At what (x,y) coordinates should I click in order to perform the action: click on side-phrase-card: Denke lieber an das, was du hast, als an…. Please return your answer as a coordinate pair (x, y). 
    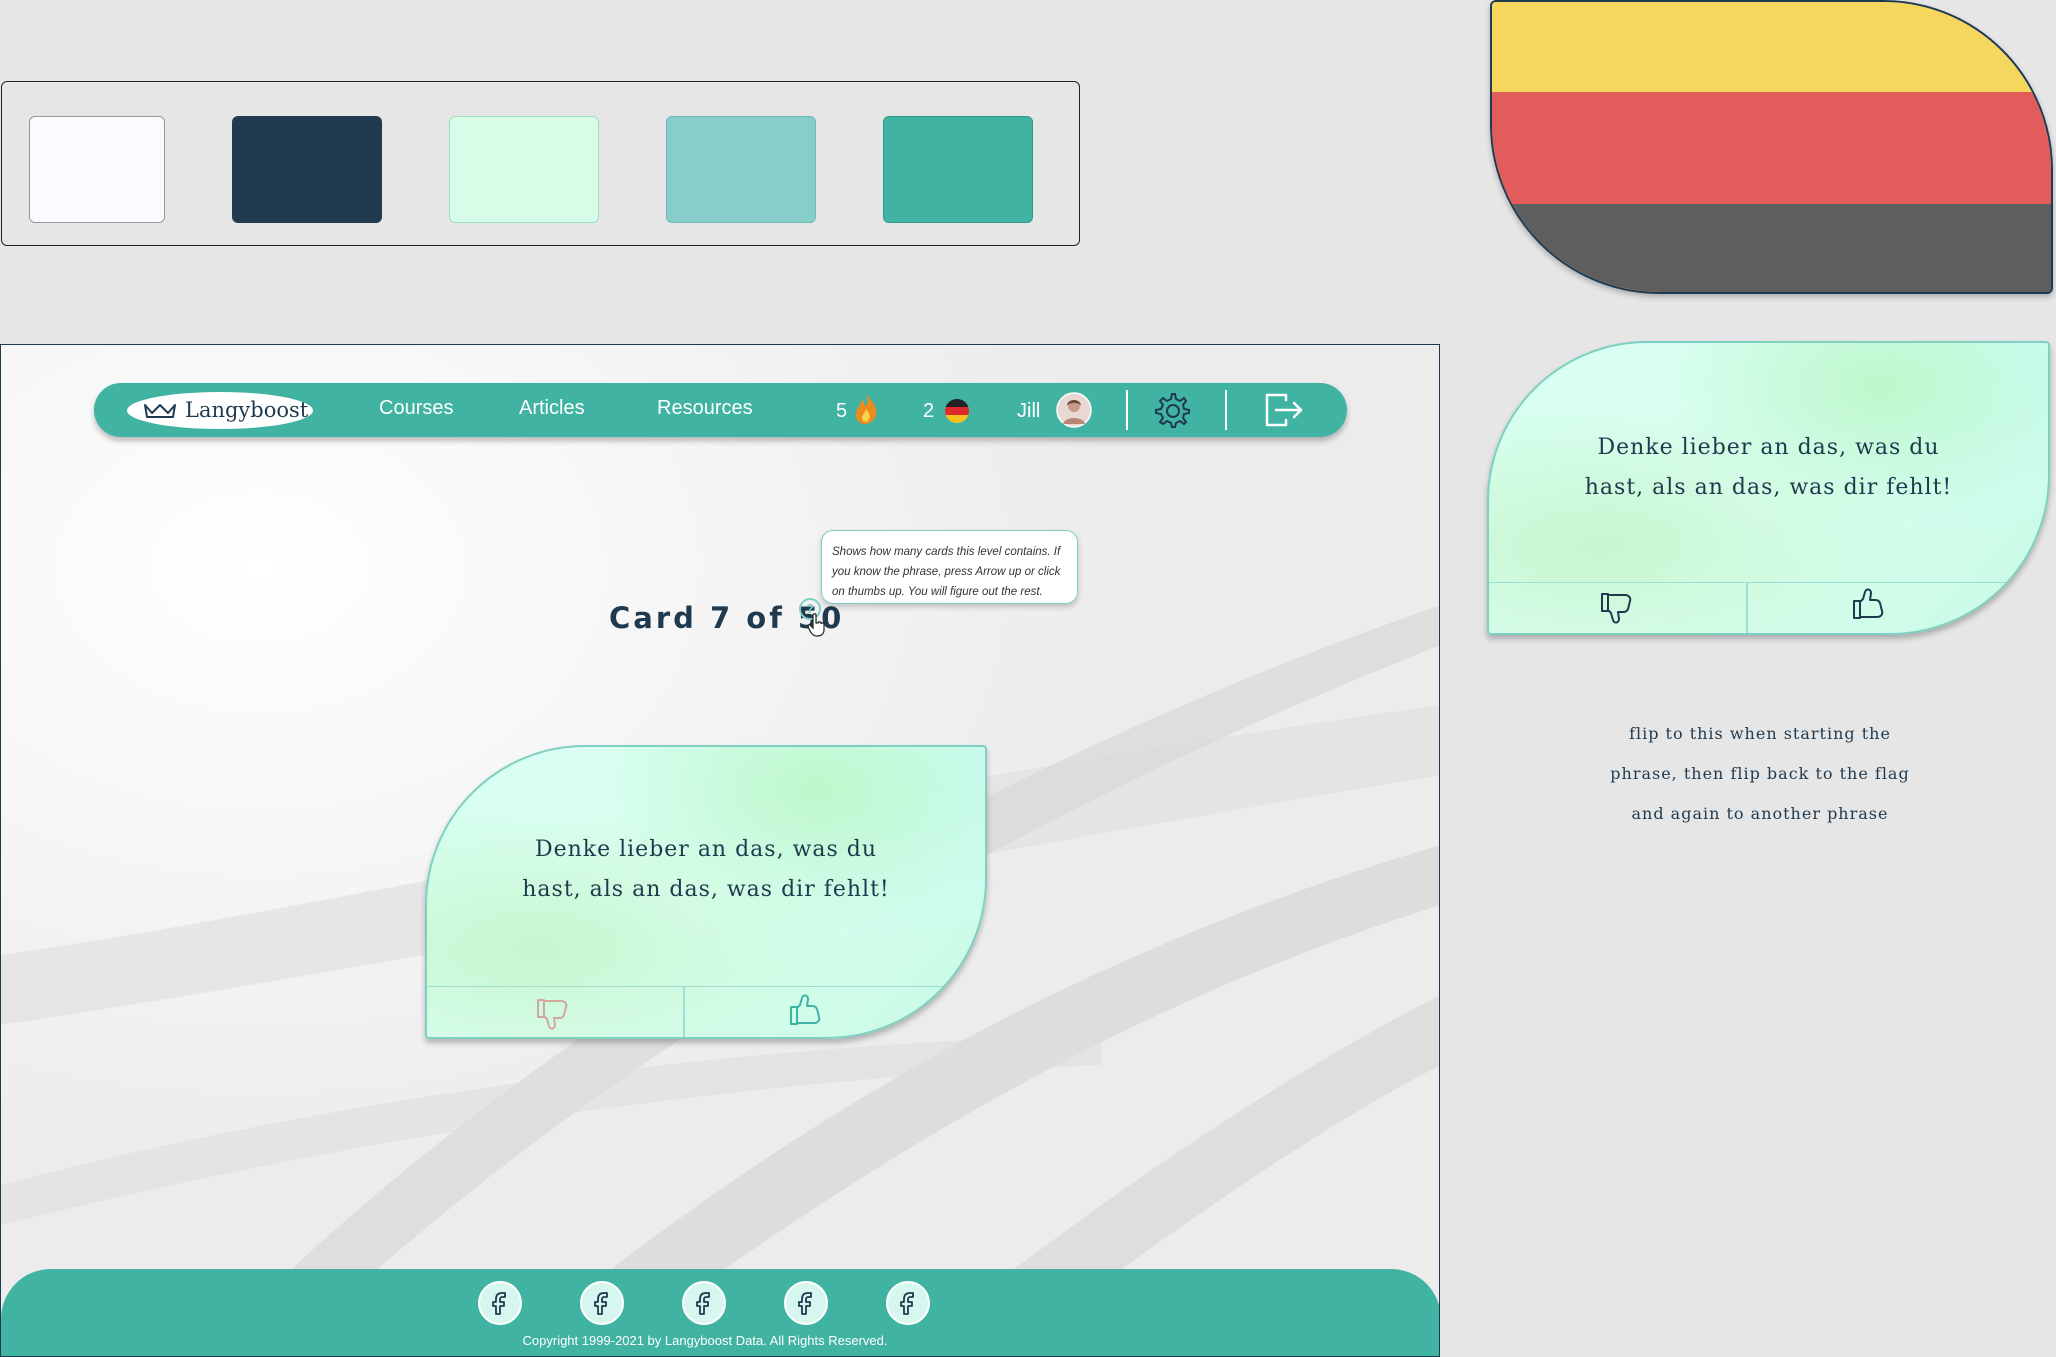
    Looking at the image, I should click on (1768, 488).